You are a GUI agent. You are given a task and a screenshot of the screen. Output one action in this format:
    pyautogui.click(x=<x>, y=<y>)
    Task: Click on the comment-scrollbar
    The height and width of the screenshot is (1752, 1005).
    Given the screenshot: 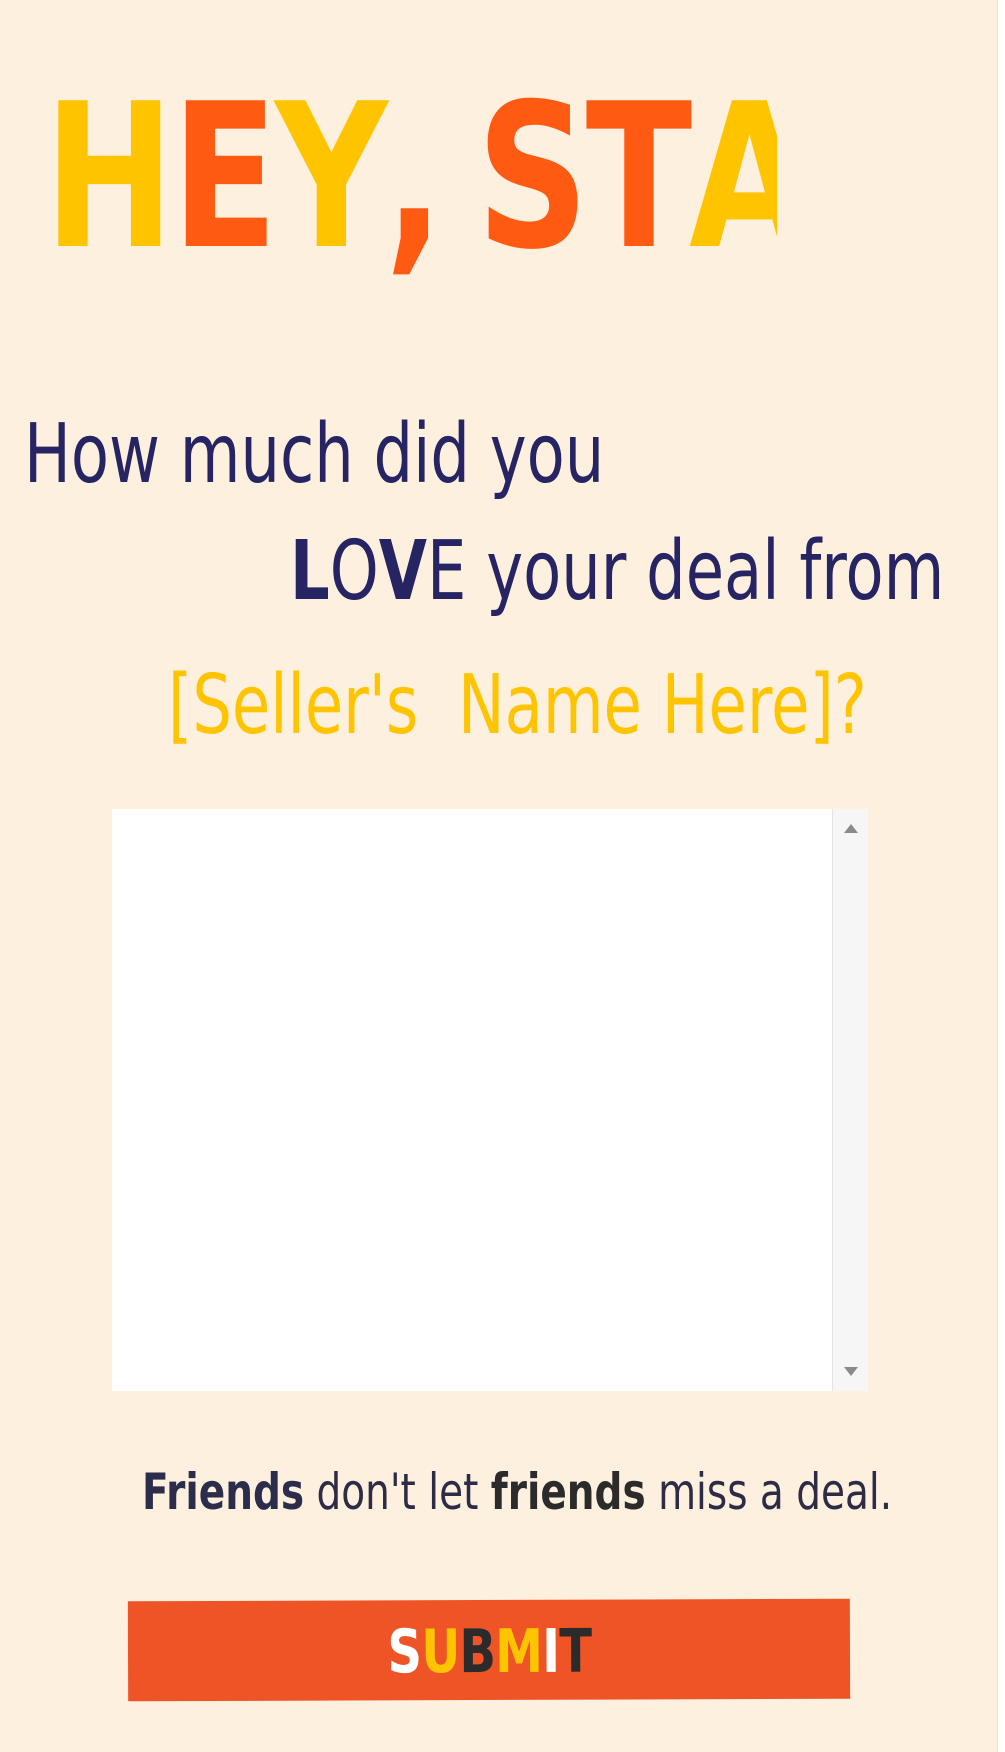 What is the action you would take?
    pyautogui.click(x=850, y=1100)
    